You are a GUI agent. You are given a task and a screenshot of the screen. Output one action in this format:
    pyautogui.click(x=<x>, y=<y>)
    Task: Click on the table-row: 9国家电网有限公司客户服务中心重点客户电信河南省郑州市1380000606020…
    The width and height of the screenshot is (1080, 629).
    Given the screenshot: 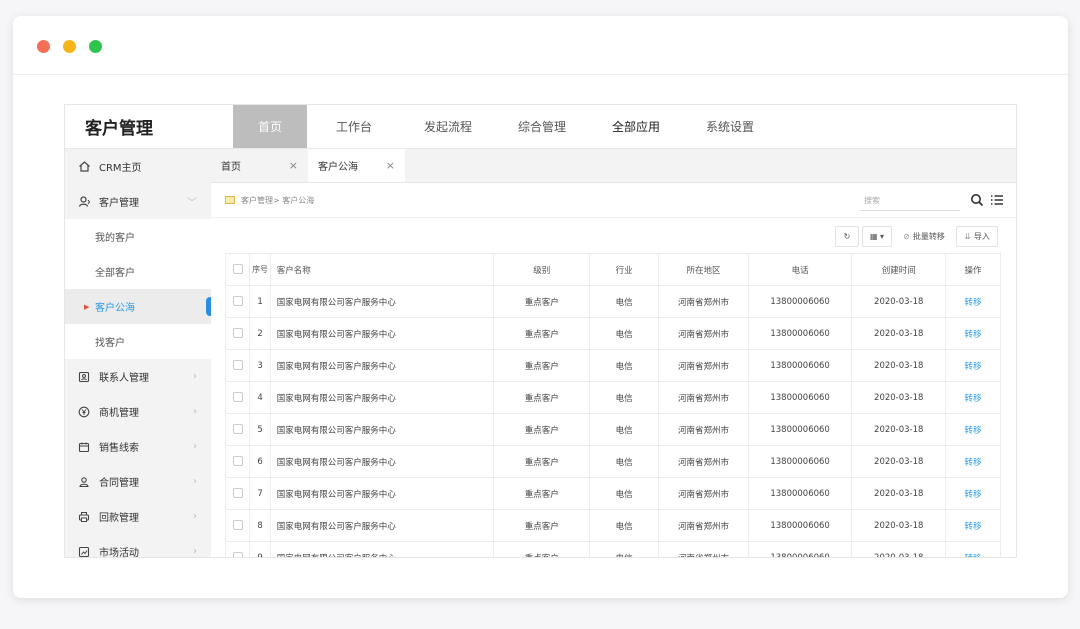 What is the action you would take?
    pyautogui.click(x=612, y=549)
    